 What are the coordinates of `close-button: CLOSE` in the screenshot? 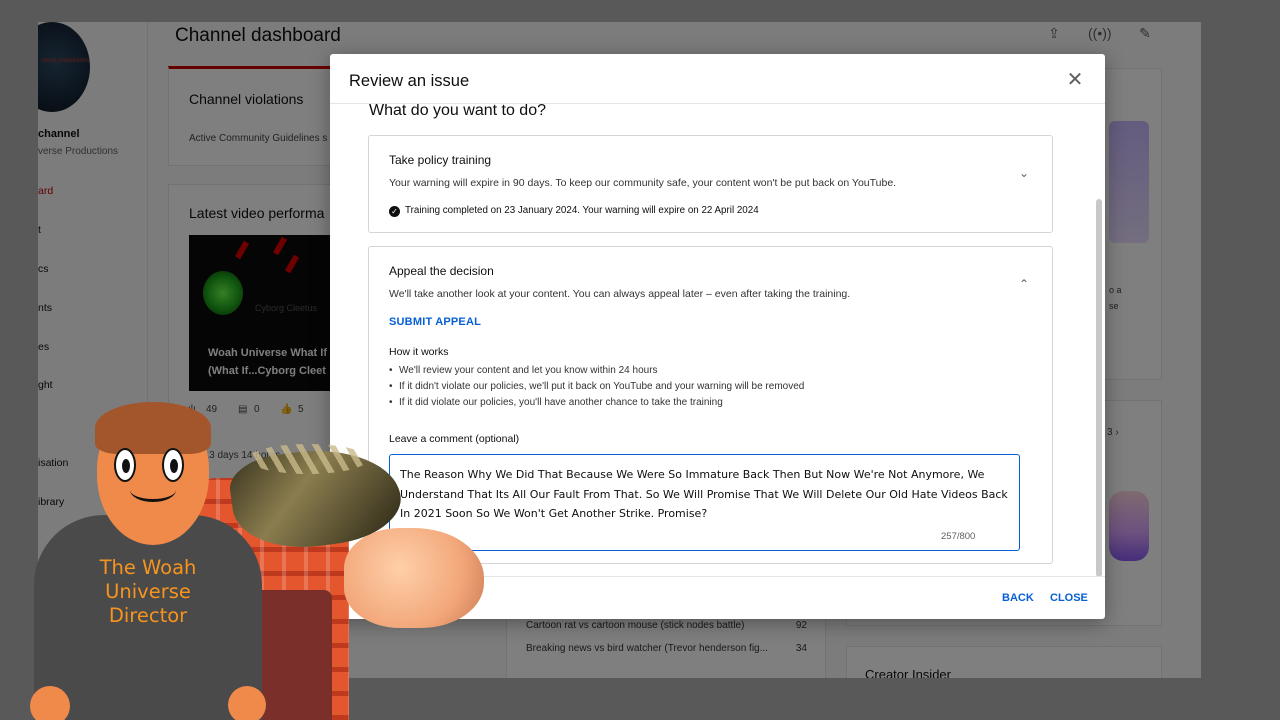 It's located at (1069, 598).